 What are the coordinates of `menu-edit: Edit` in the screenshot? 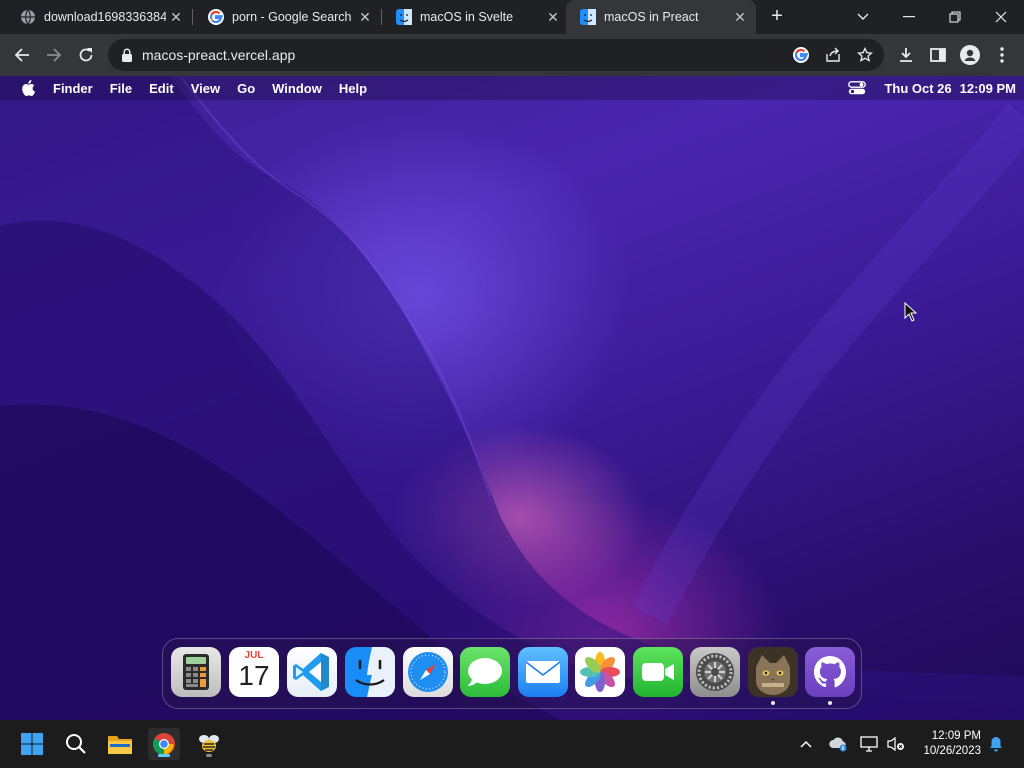 It's located at (161, 88).